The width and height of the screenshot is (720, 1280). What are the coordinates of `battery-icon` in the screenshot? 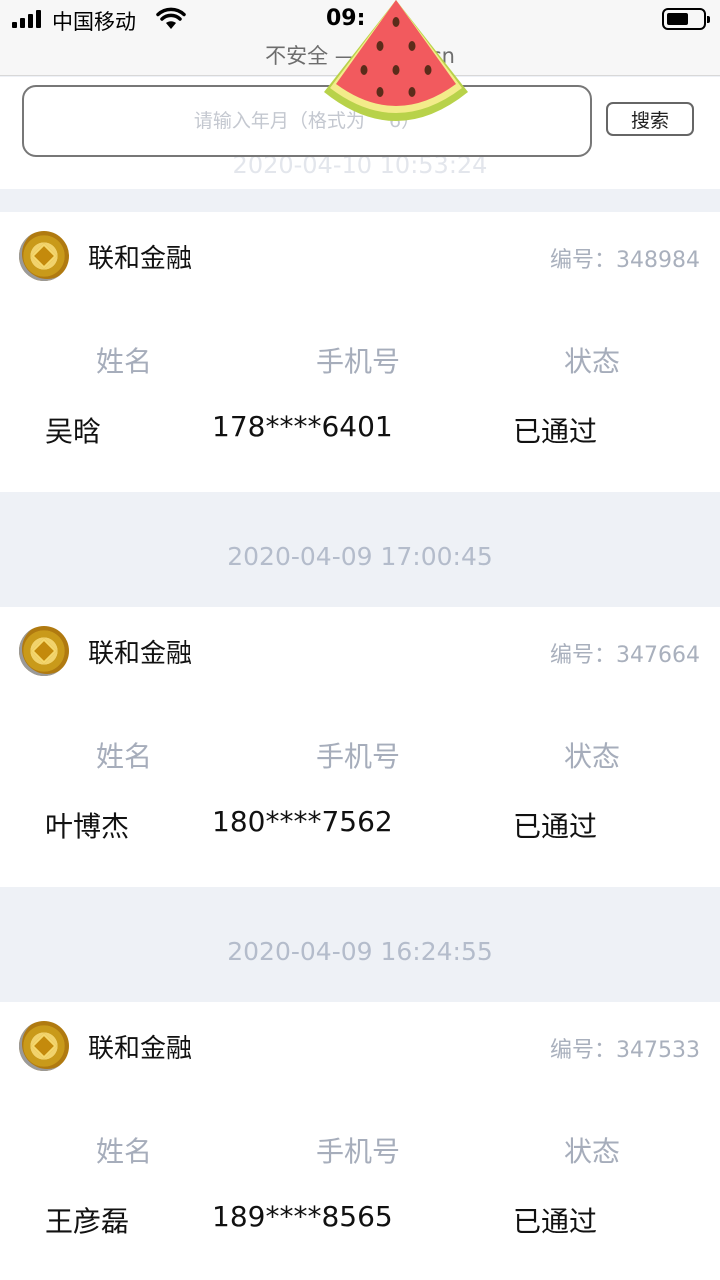 It's located at (686, 19).